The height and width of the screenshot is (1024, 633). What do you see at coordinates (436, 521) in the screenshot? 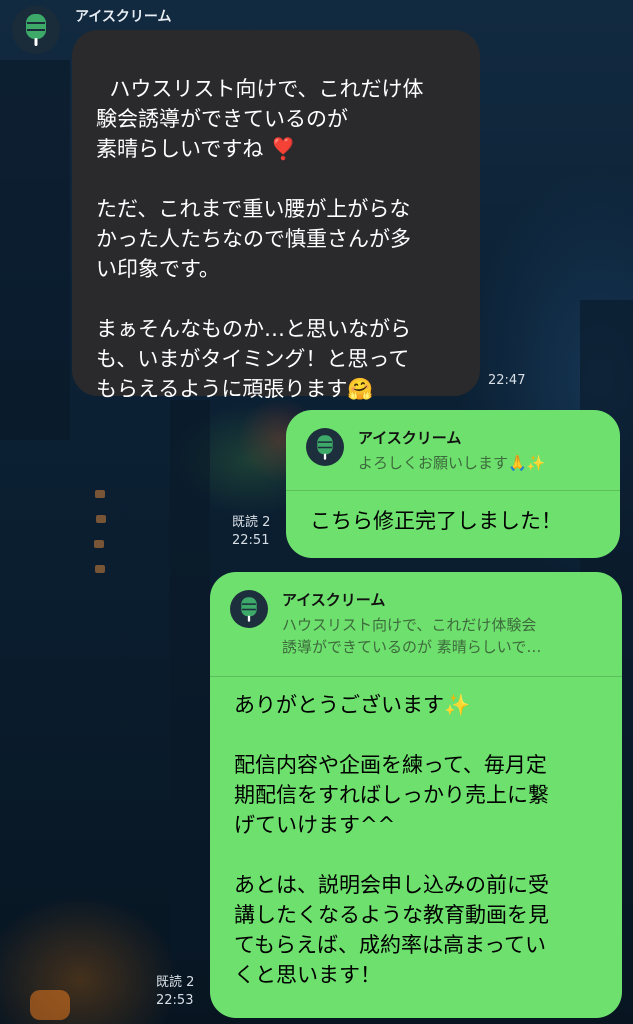
I see `message-text: こちら修正完了しました！` at bounding box center [436, 521].